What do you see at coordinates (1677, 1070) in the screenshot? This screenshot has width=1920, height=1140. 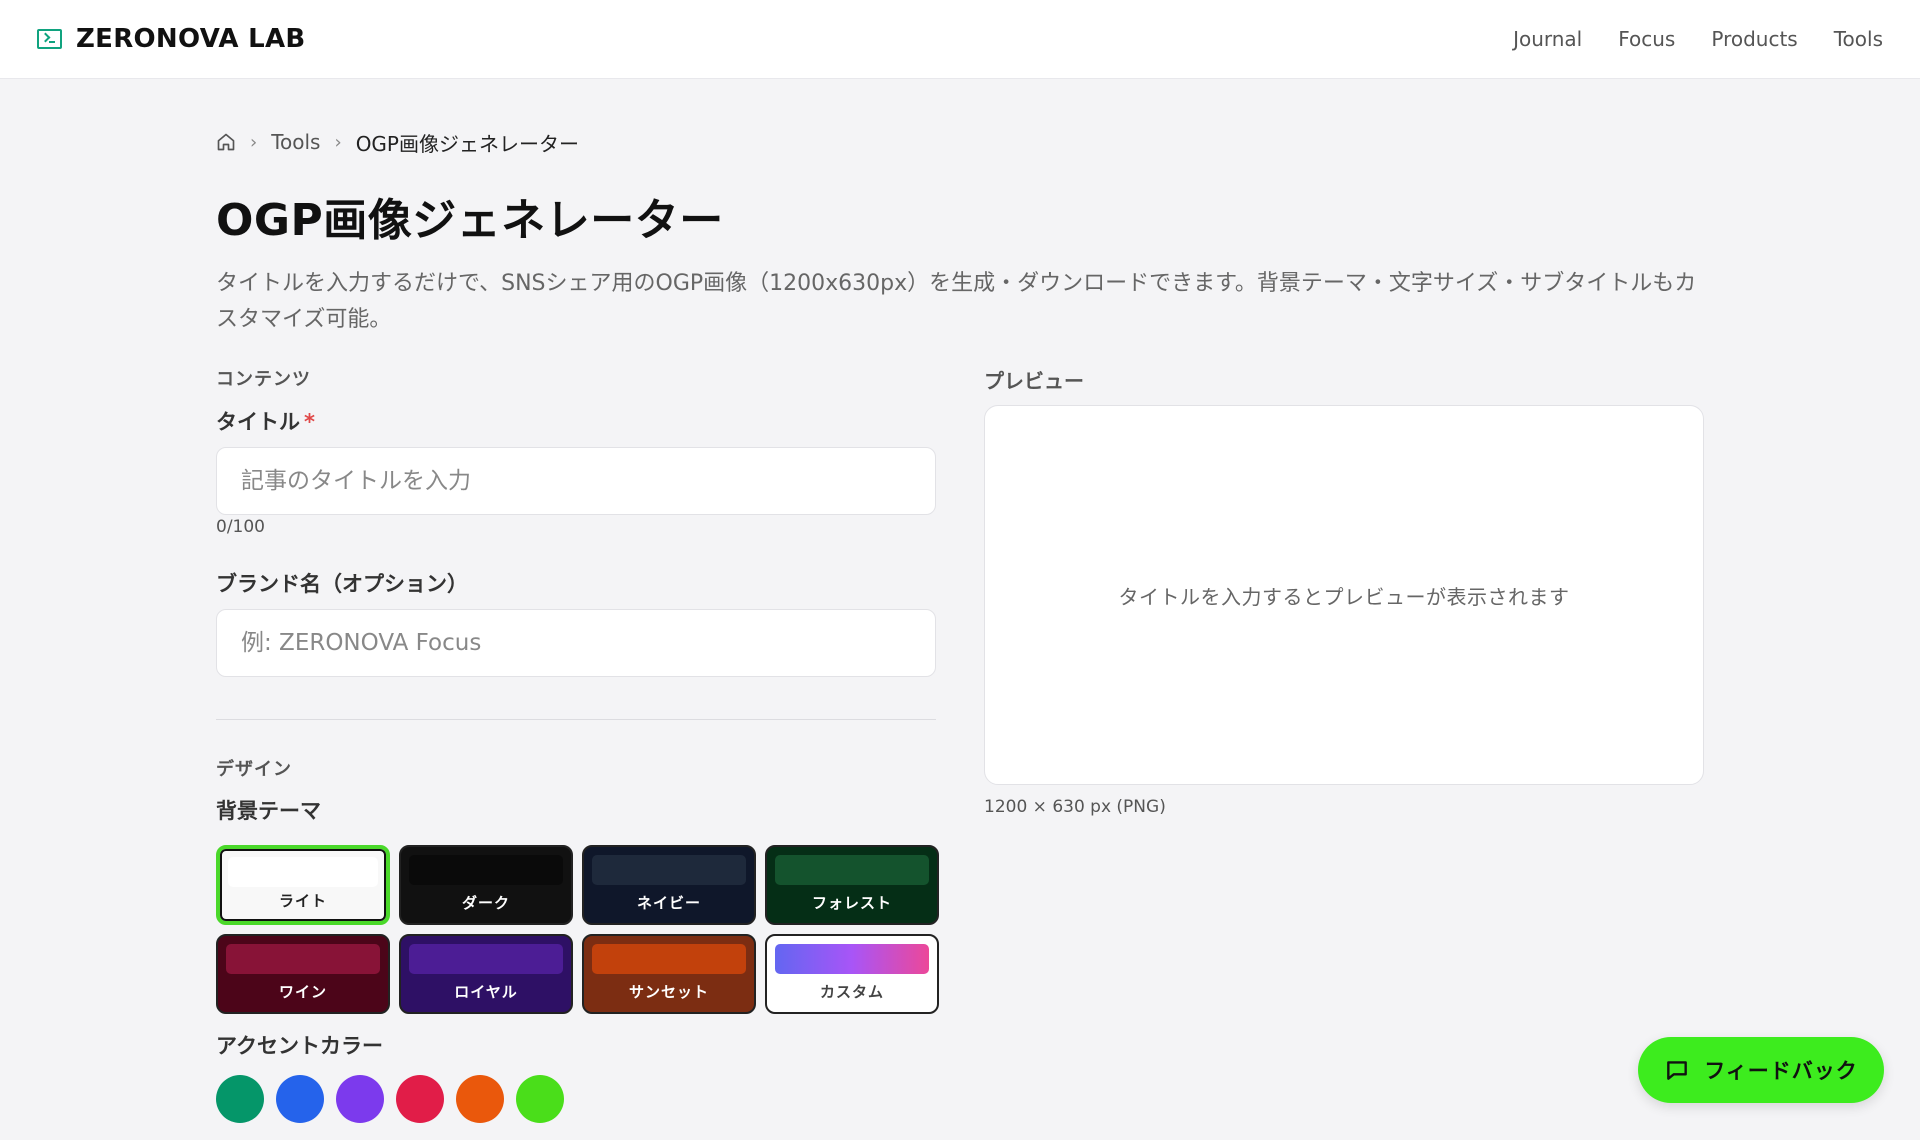 I see `chat-bubble-icon` at bounding box center [1677, 1070].